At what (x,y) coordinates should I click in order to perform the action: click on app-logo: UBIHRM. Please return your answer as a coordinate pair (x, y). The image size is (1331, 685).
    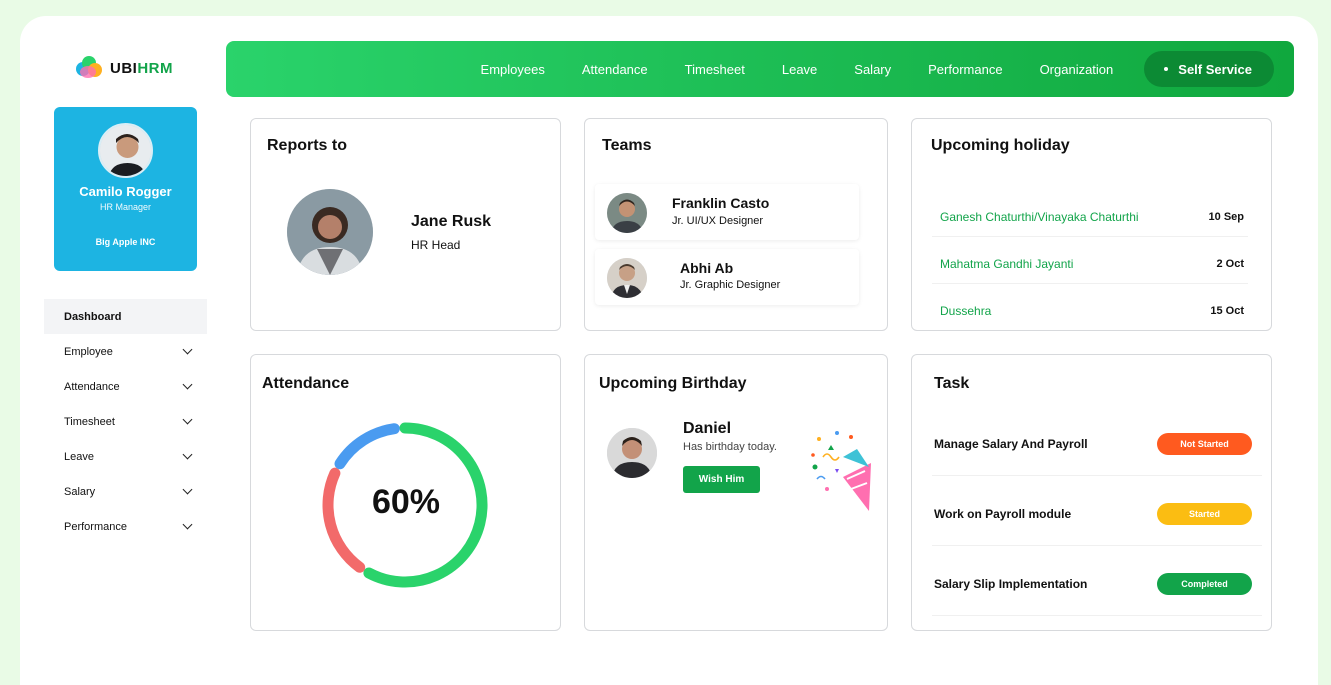
    Looking at the image, I should click on (123, 68).